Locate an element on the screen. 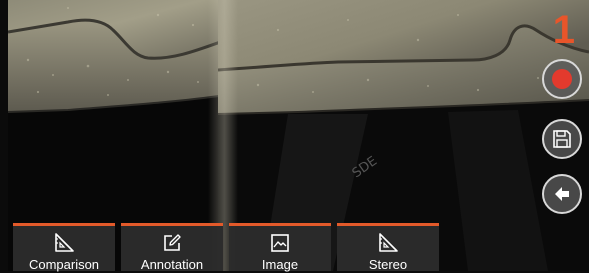  save-icon is located at coordinates (562, 139).